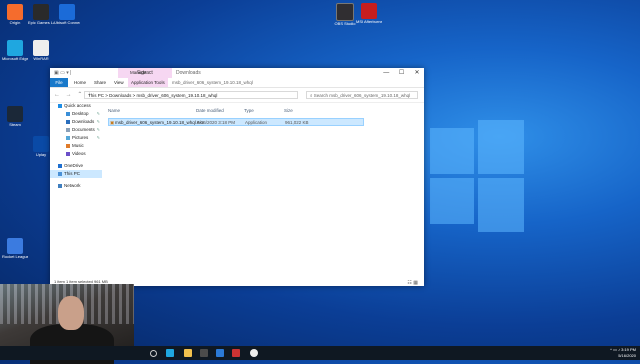 This screenshot has height=364, width=640. What do you see at coordinates (412, 283) in the screenshot?
I see `view-toggle-icon: ☷ ▦` at bounding box center [412, 283].